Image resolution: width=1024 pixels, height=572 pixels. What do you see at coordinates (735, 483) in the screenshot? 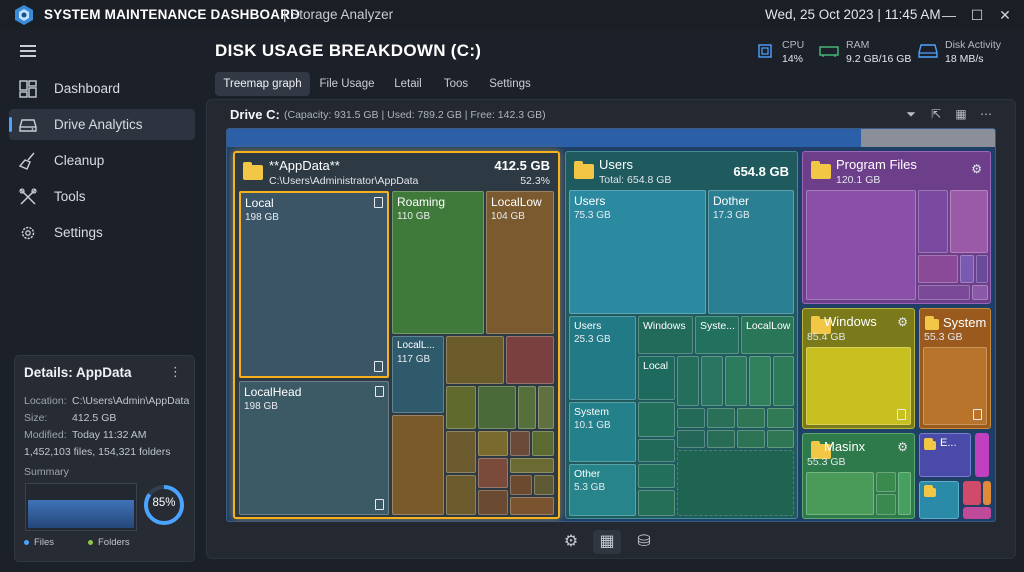
I see `treemap-cell-group` at bounding box center [735, 483].